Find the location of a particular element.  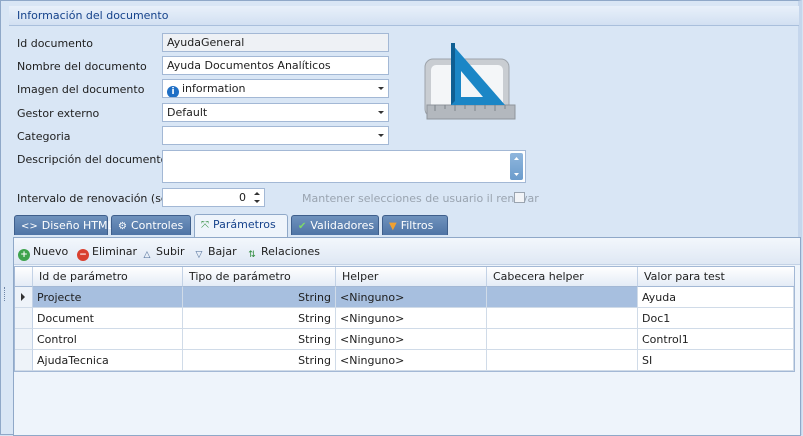

group-title: Información del documento is located at coordinates (93, 15).